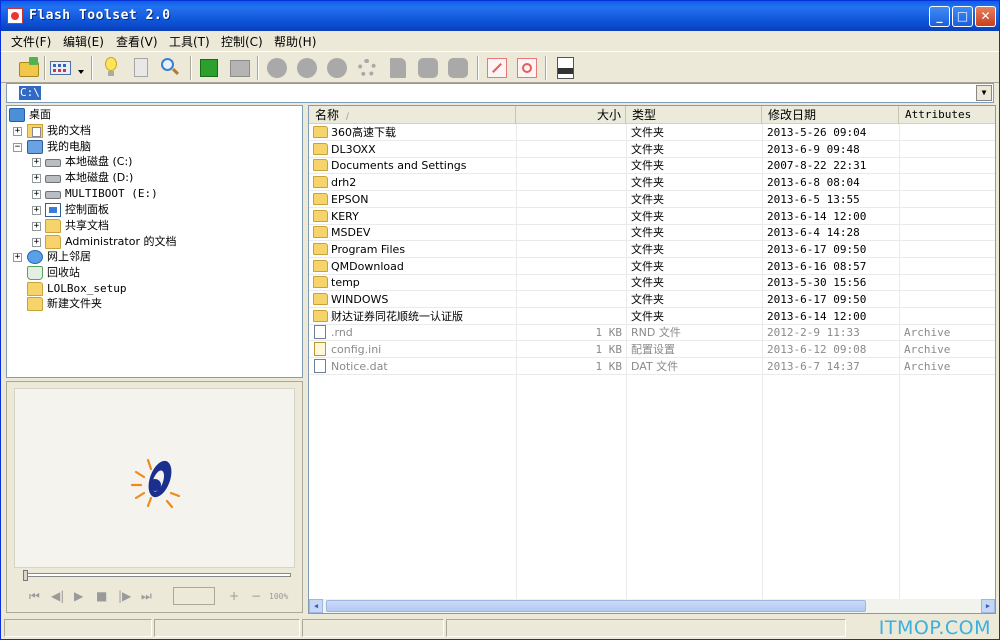  What do you see at coordinates (367, 68) in the screenshot?
I see `gear-icon` at bounding box center [367, 68].